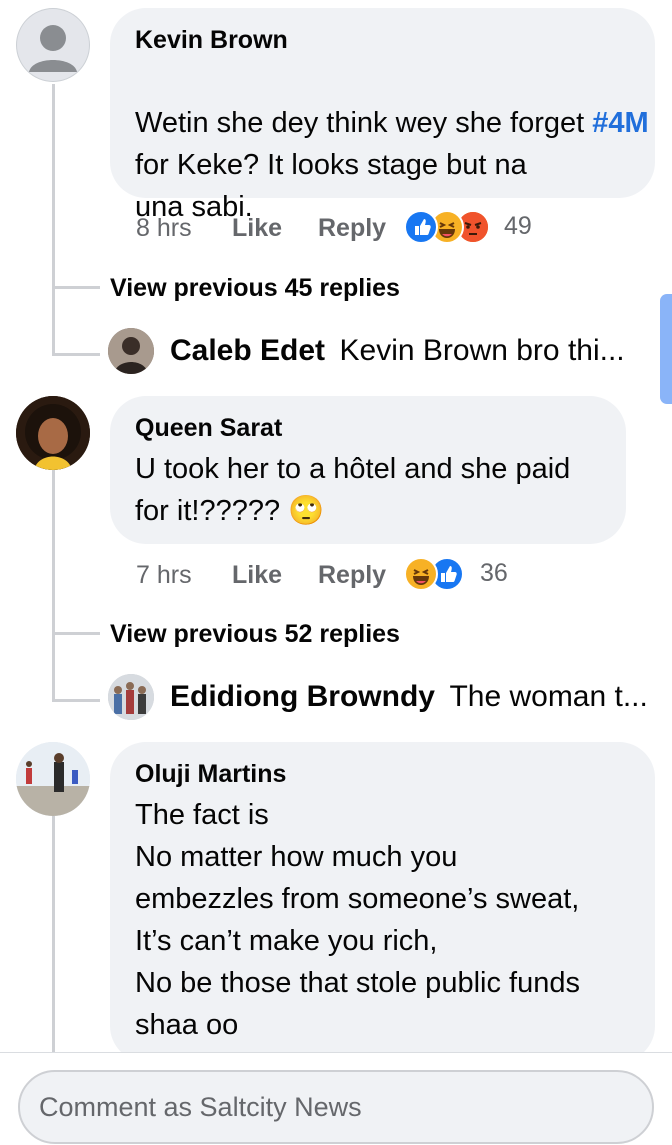 This screenshot has height=1145, width=672. I want to click on comment-time: 8 hrs, so click(164, 228).